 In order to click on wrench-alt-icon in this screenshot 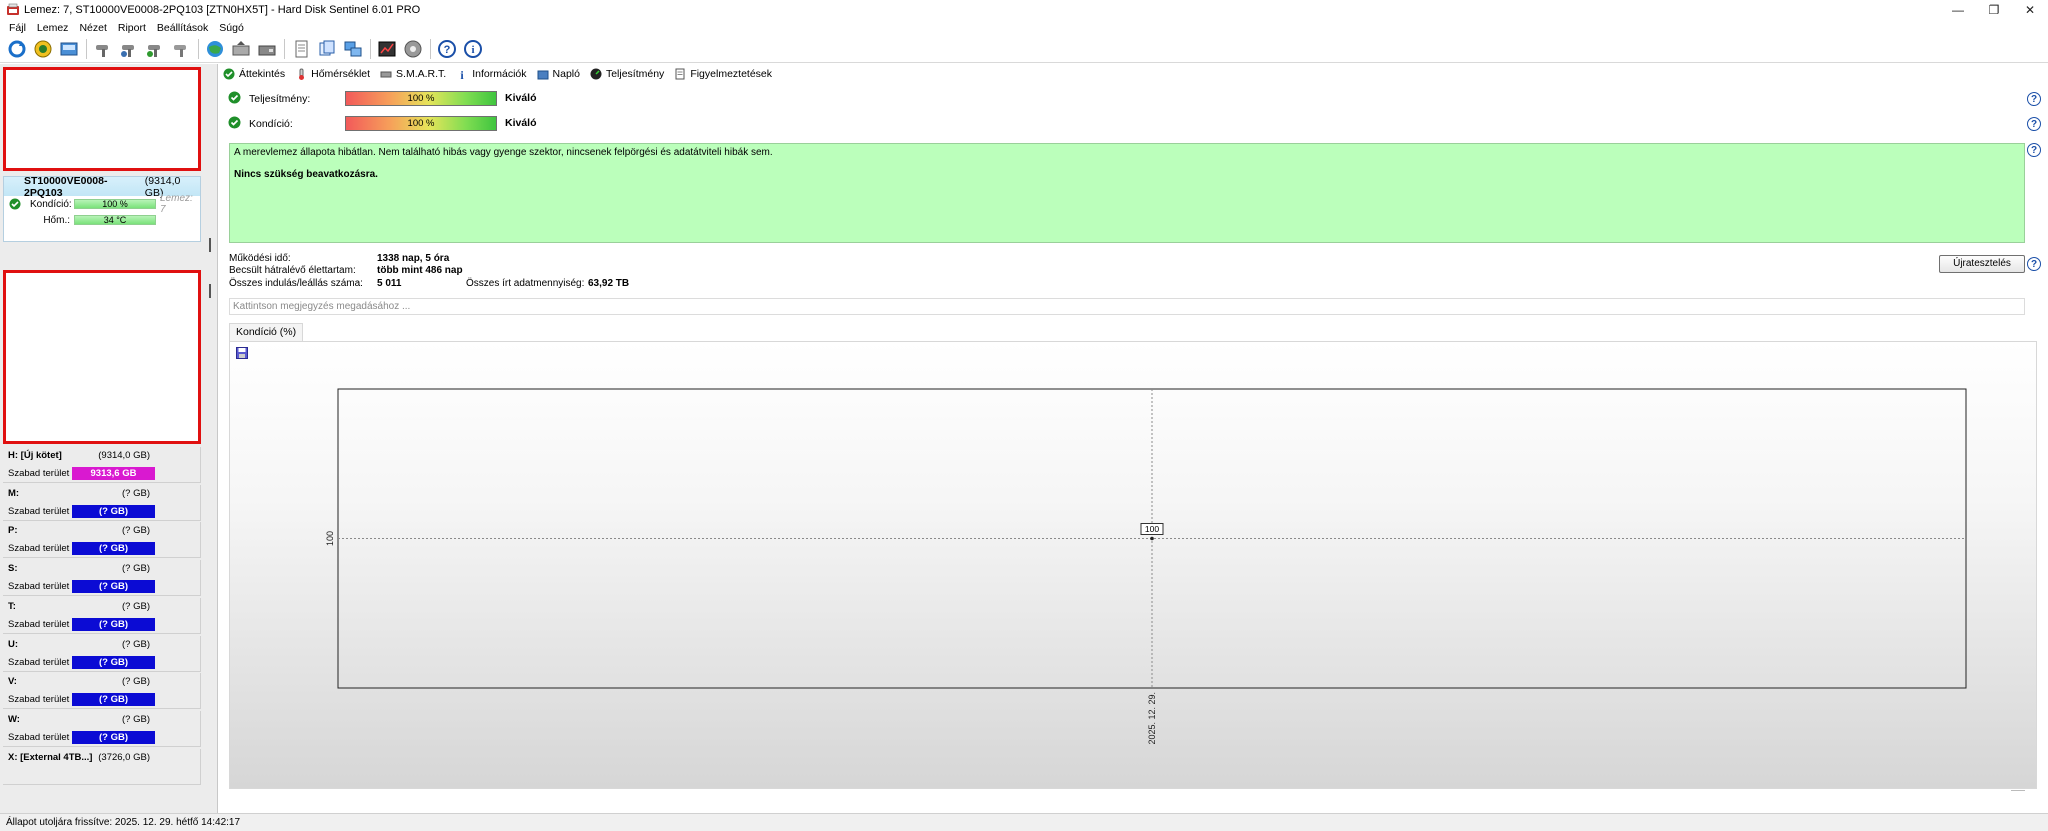, I will do `click(181, 49)`.